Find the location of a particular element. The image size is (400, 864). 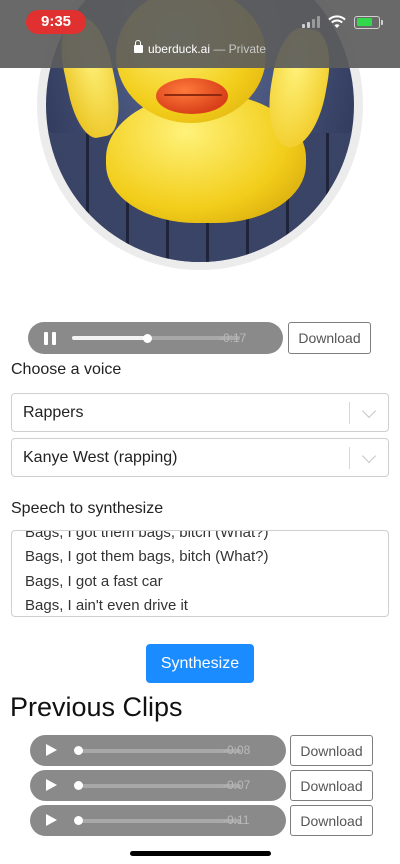

previous-clip-player: -0:07 is located at coordinates (158, 785).